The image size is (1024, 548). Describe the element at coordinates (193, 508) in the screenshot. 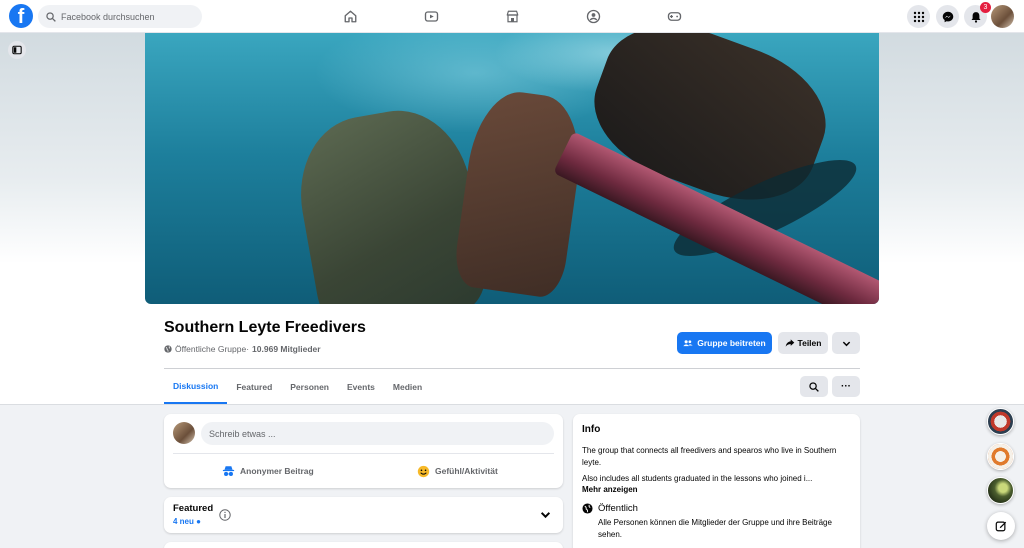

I see `featured-title: Featured` at that location.